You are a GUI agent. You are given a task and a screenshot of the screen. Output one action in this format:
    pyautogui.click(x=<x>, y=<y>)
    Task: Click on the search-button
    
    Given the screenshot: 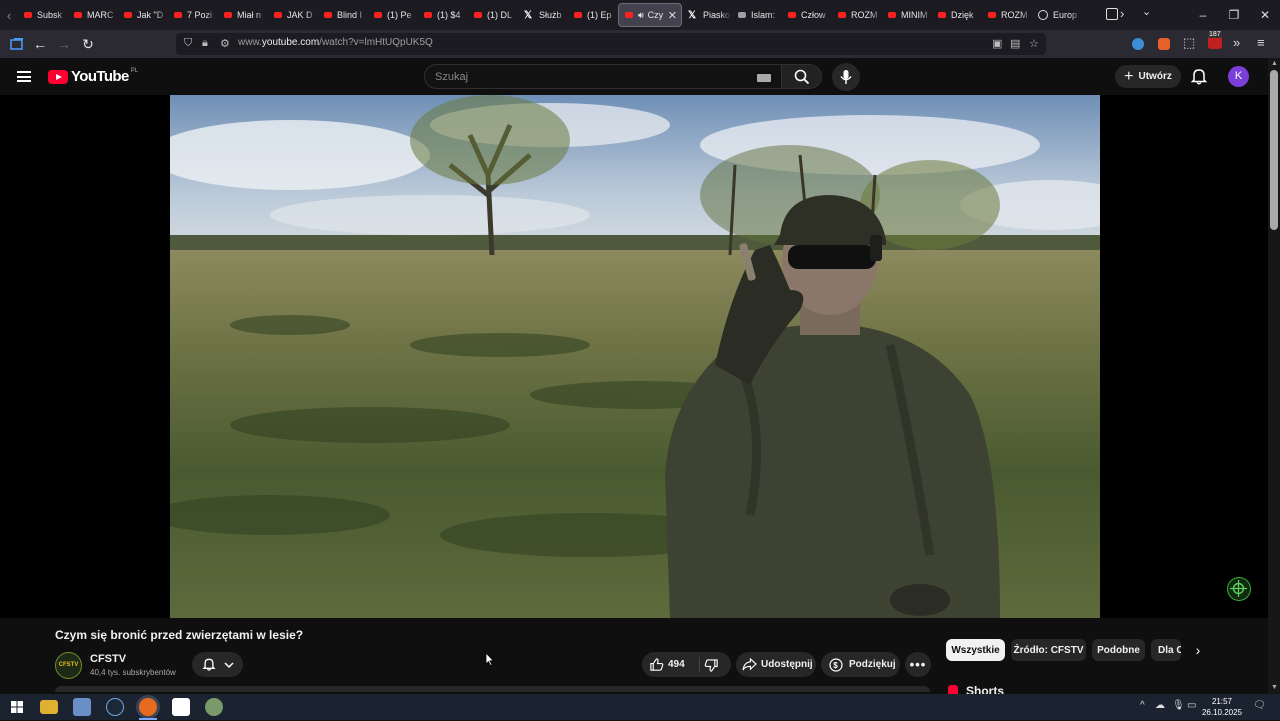 What is the action you would take?
    pyautogui.click(x=802, y=76)
    